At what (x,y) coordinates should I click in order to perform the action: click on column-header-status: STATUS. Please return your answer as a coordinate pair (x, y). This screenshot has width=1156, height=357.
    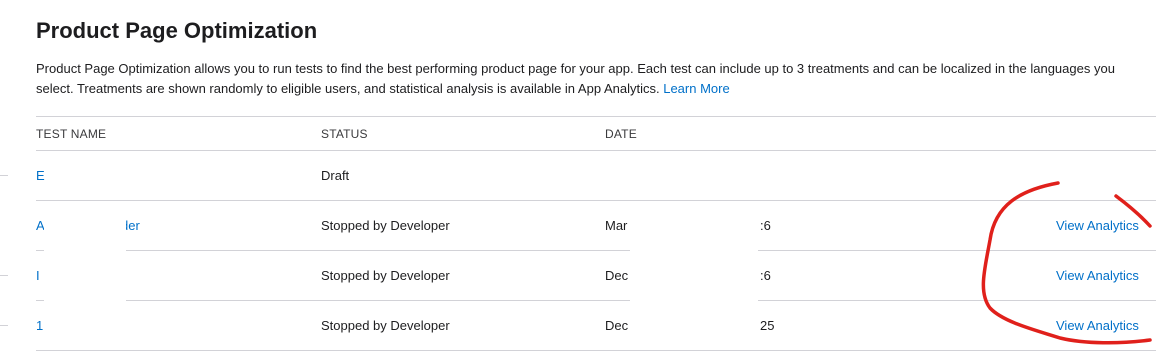
    Looking at the image, I should click on (344, 134).